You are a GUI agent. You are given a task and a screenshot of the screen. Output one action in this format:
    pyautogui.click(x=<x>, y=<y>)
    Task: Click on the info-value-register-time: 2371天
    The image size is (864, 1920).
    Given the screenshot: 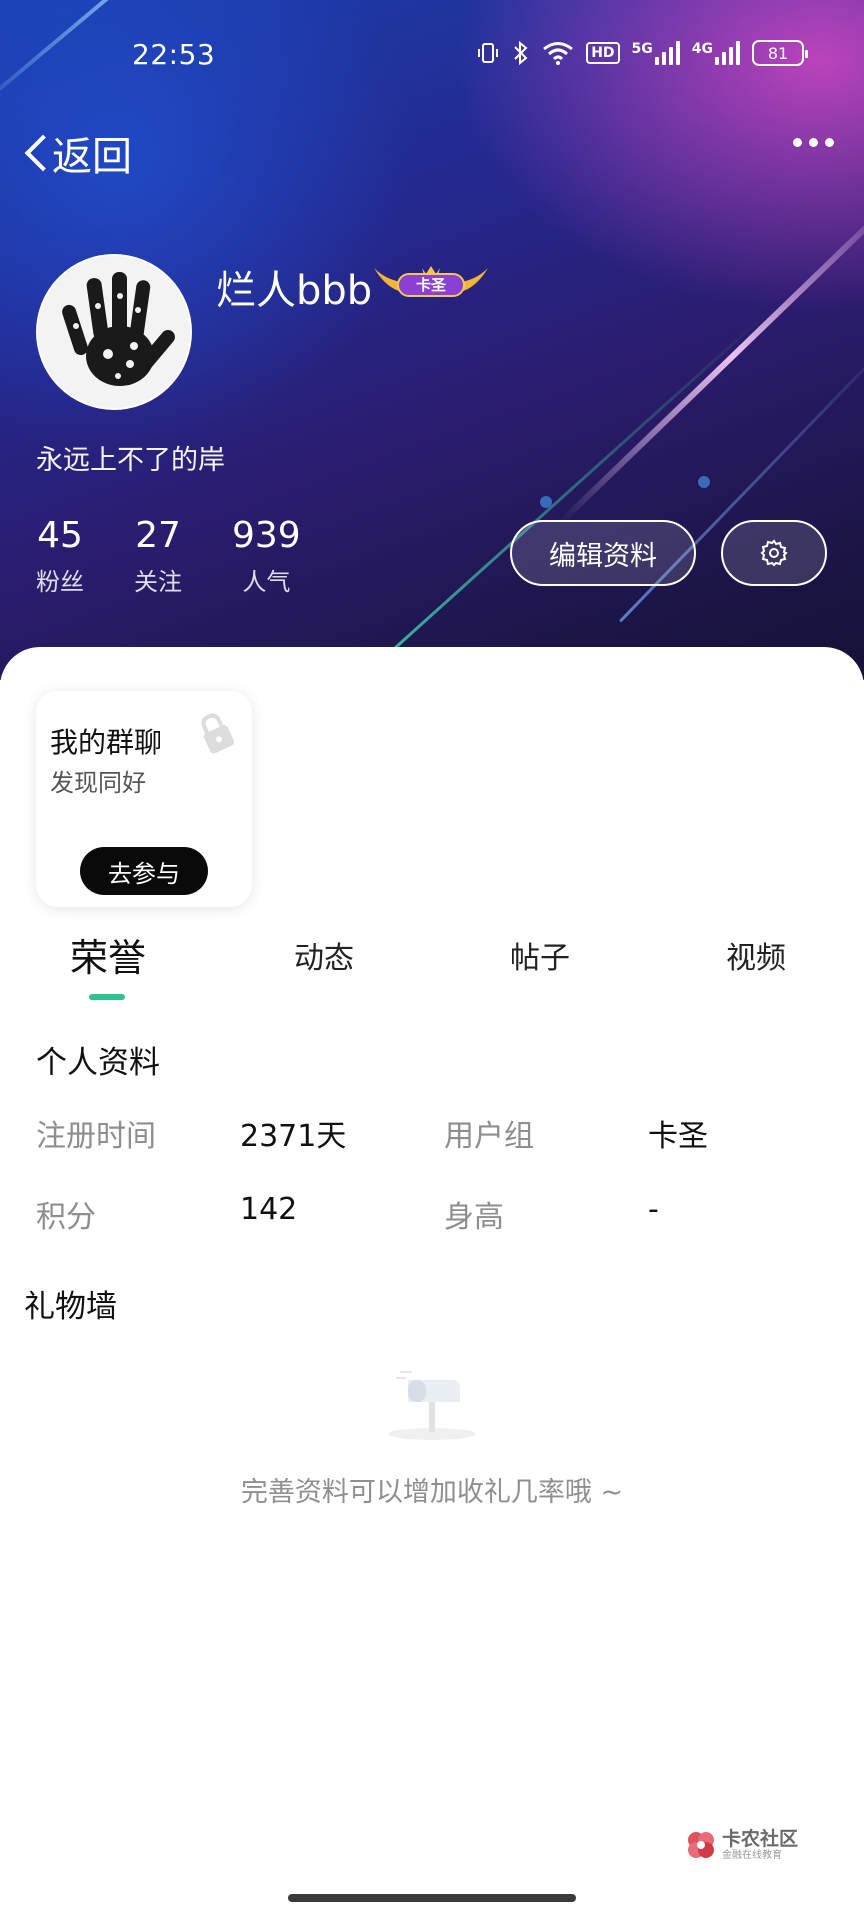 What is the action you would take?
    pyautogui.click(x=293, y=1136)
    